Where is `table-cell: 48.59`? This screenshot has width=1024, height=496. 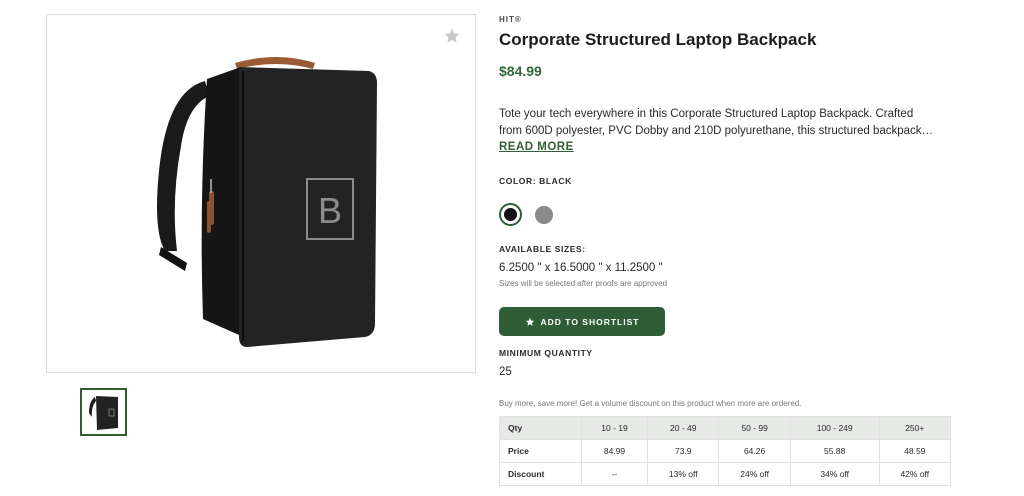 table-cell: 48.59 is located at coordinates (915, 451).